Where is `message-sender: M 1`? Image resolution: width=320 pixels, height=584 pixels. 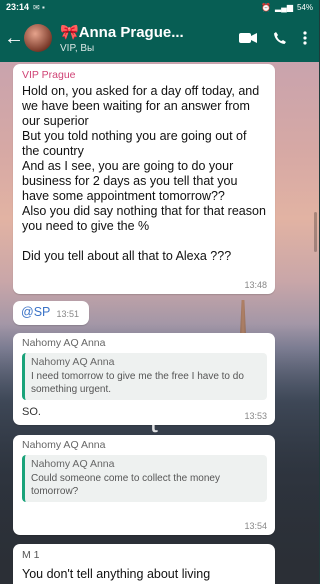 message-sender: M 1 is located at coordinates (31, 555).